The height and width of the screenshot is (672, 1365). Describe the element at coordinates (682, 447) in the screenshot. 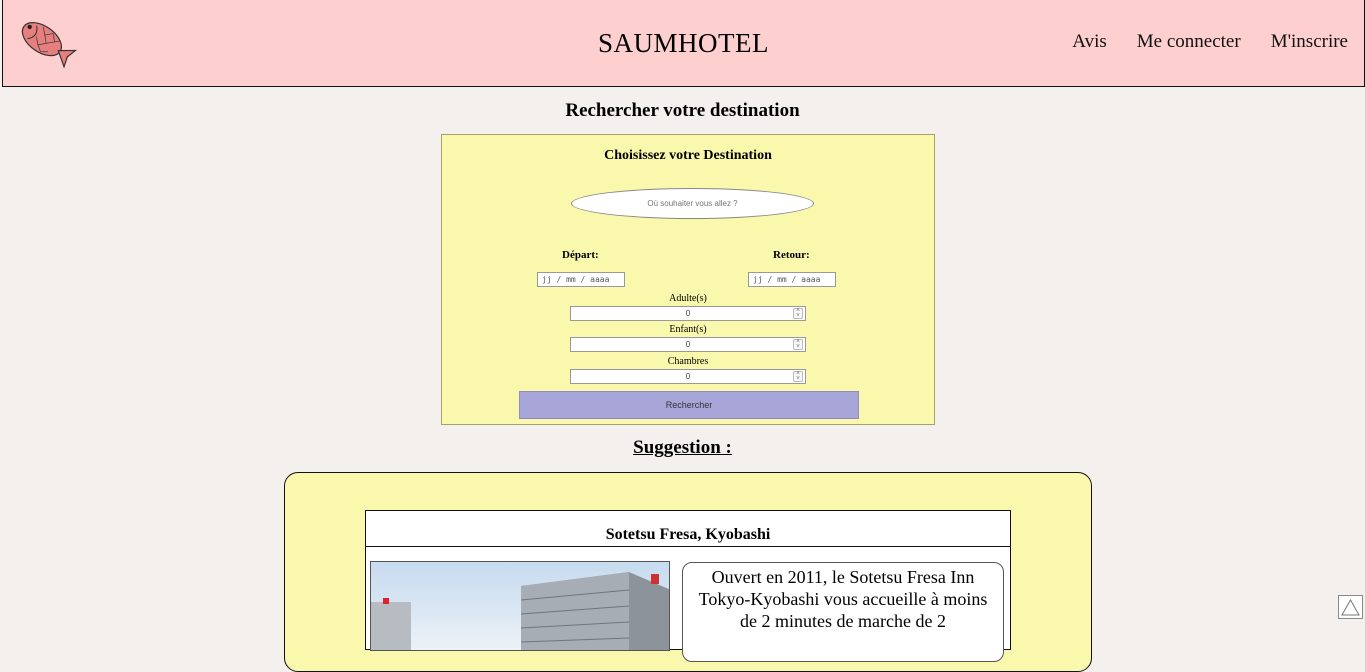

I see `suggestion-heading: Suggestion :` at that location.